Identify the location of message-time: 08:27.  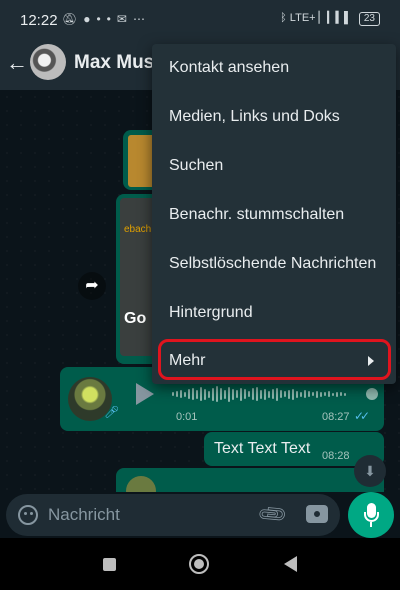
(336, 417).